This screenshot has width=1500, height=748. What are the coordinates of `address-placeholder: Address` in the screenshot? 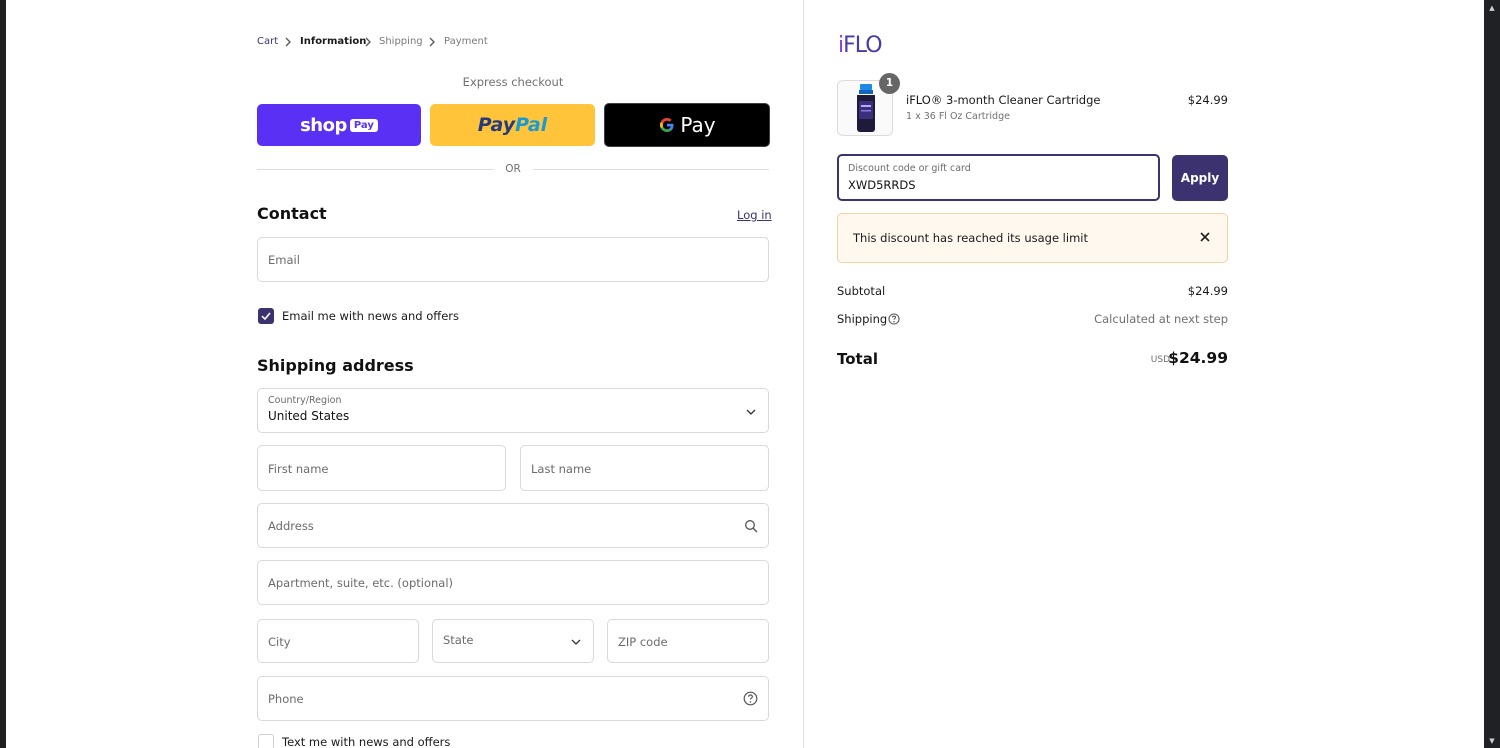 It's located at (291, 526).